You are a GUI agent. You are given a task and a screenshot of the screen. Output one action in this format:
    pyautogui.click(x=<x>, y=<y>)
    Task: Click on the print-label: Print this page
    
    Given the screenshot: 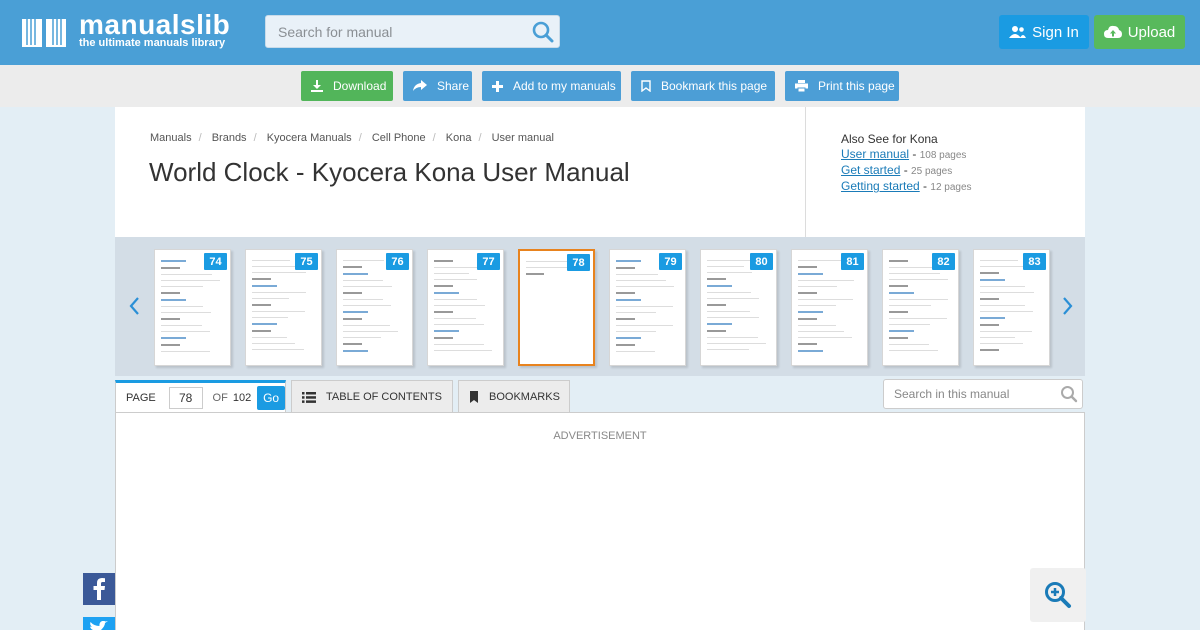 What is the action you would take?
    pyautogui.click(x=856, y=86)
    